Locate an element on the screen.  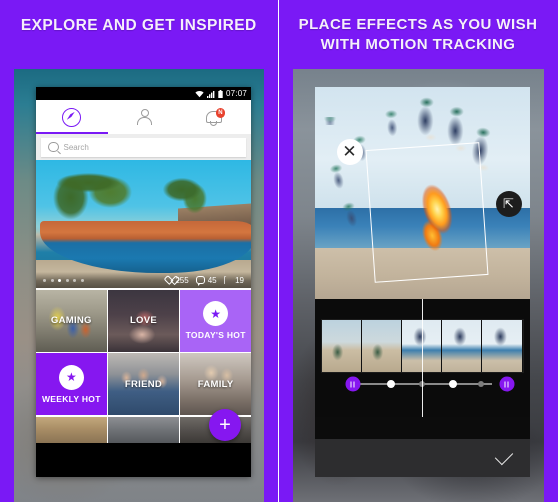
compass-icon is located at coordinates (72, 117).